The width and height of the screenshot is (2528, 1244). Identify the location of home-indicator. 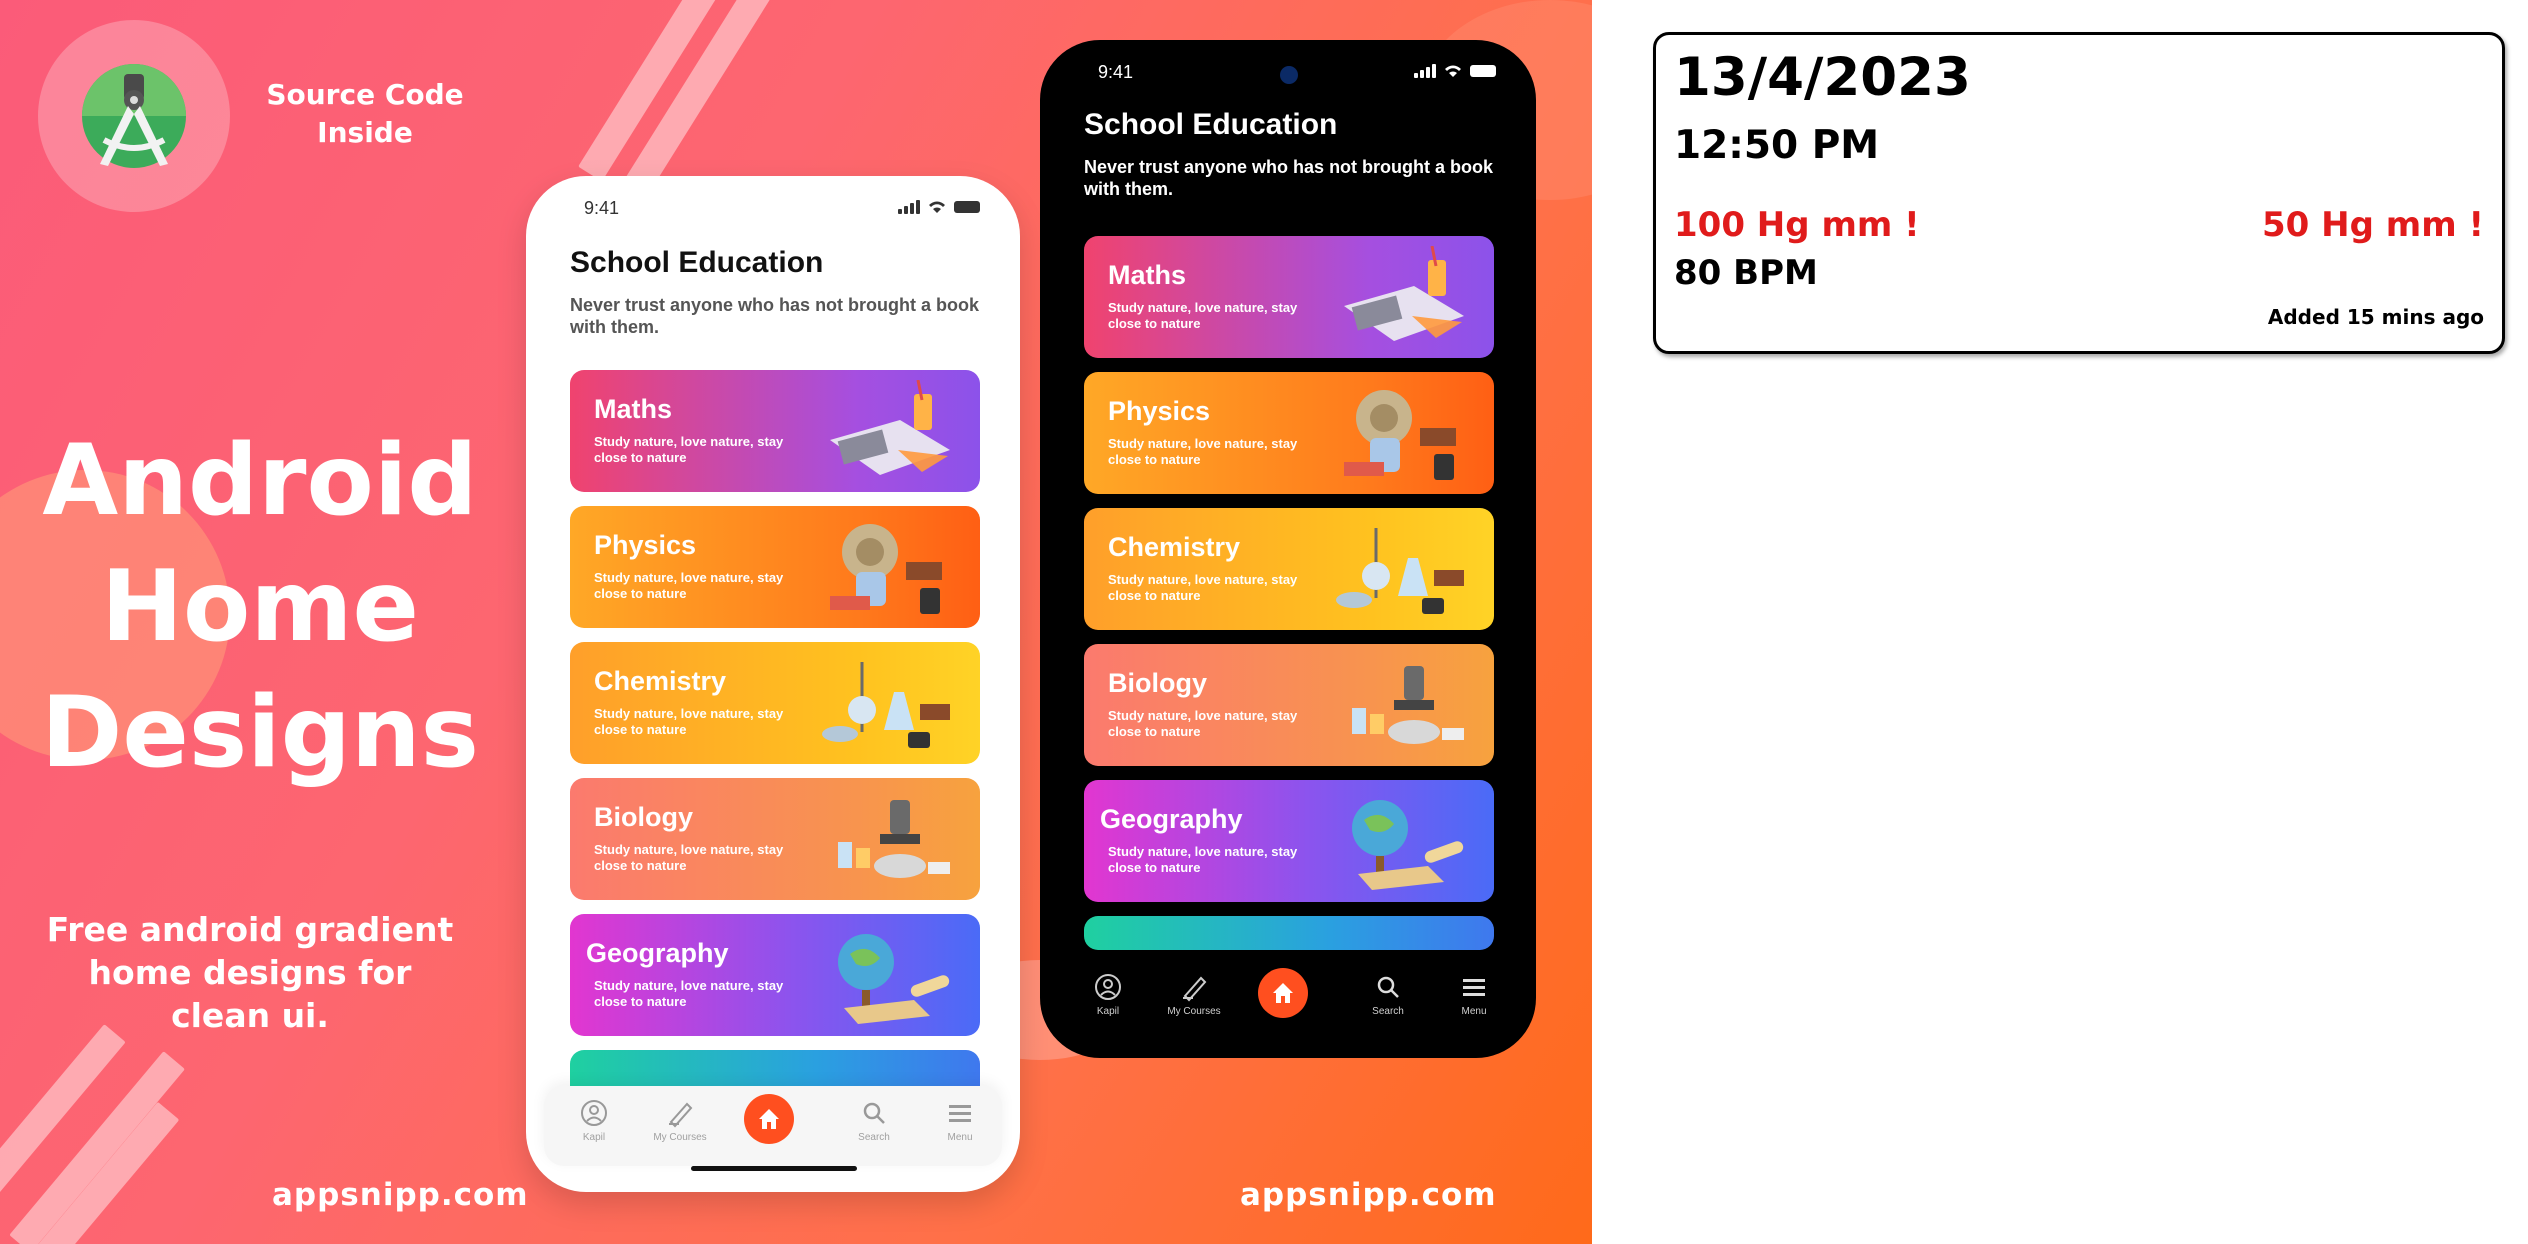
(774, 1168).